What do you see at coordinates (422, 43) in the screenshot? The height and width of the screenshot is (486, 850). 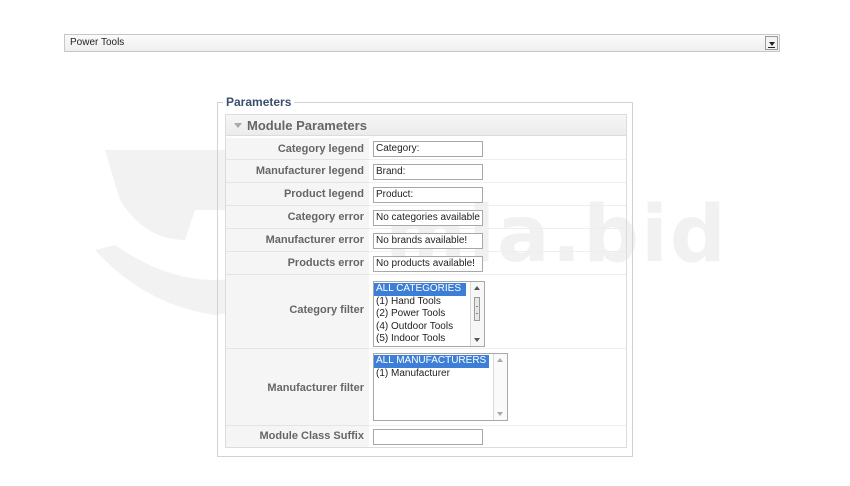 I see `category-select: Power Tools` at bounding box center [422, 43].